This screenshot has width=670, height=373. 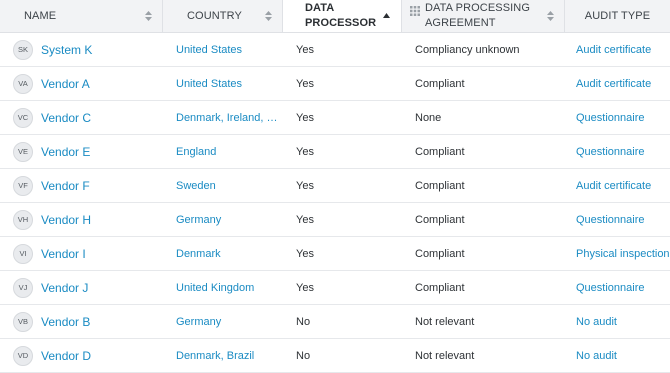 What do you see at coordinates (23, 287) in the screenshot?
I see `avatar: VJ` at bounding box center [23, 287].